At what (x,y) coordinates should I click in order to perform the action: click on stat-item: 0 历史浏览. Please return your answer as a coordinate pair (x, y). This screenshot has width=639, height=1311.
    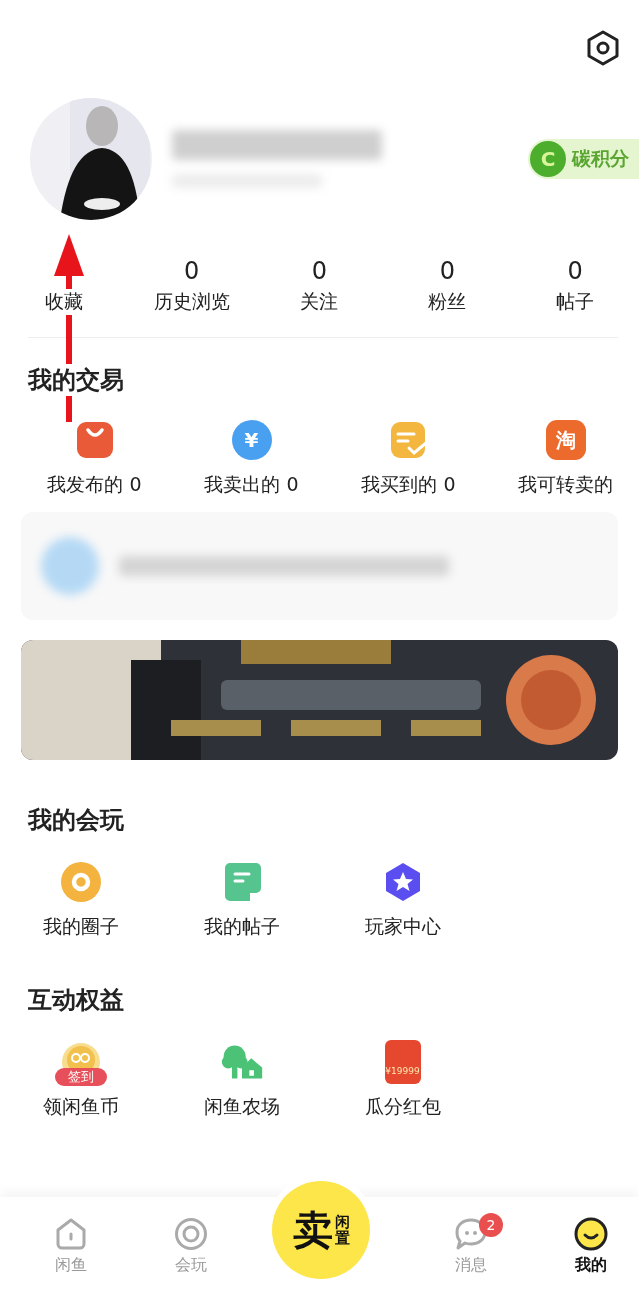
    Looking at the image, I should click on (191, 285).